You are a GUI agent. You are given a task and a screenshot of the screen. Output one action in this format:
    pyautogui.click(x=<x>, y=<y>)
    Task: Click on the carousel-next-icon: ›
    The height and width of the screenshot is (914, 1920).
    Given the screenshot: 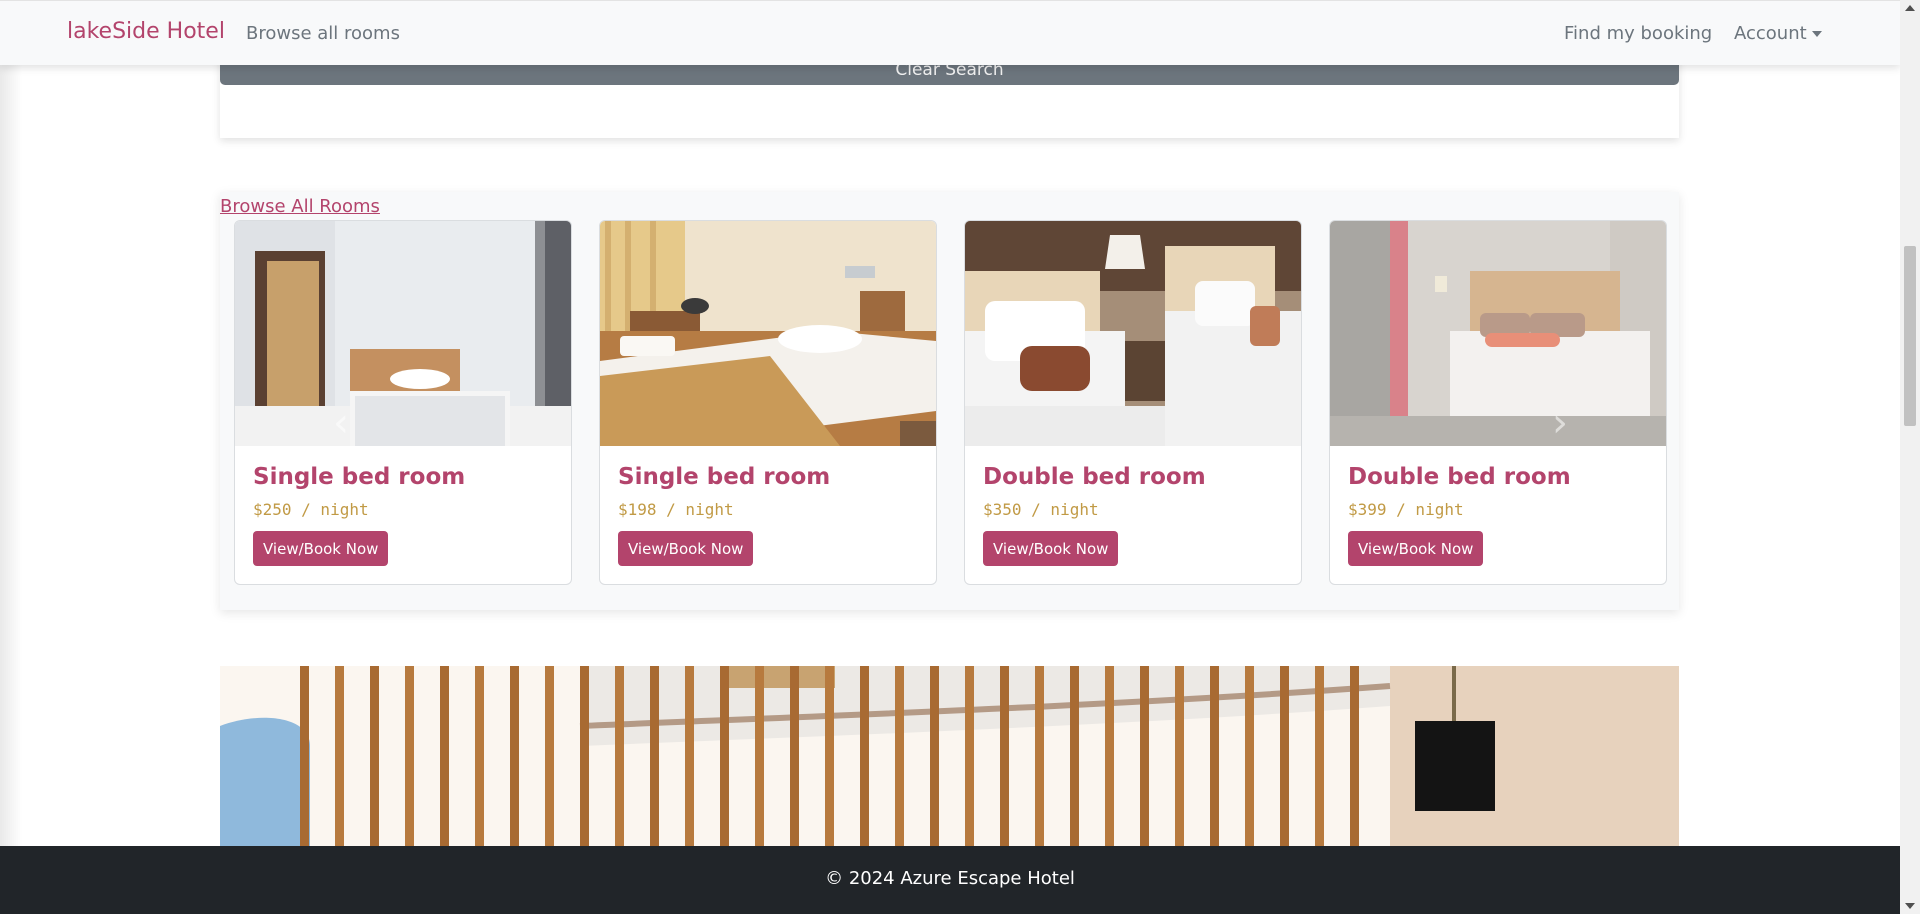 What is the action you would take?
    pyautogui.click(x=1560, y=423)
    